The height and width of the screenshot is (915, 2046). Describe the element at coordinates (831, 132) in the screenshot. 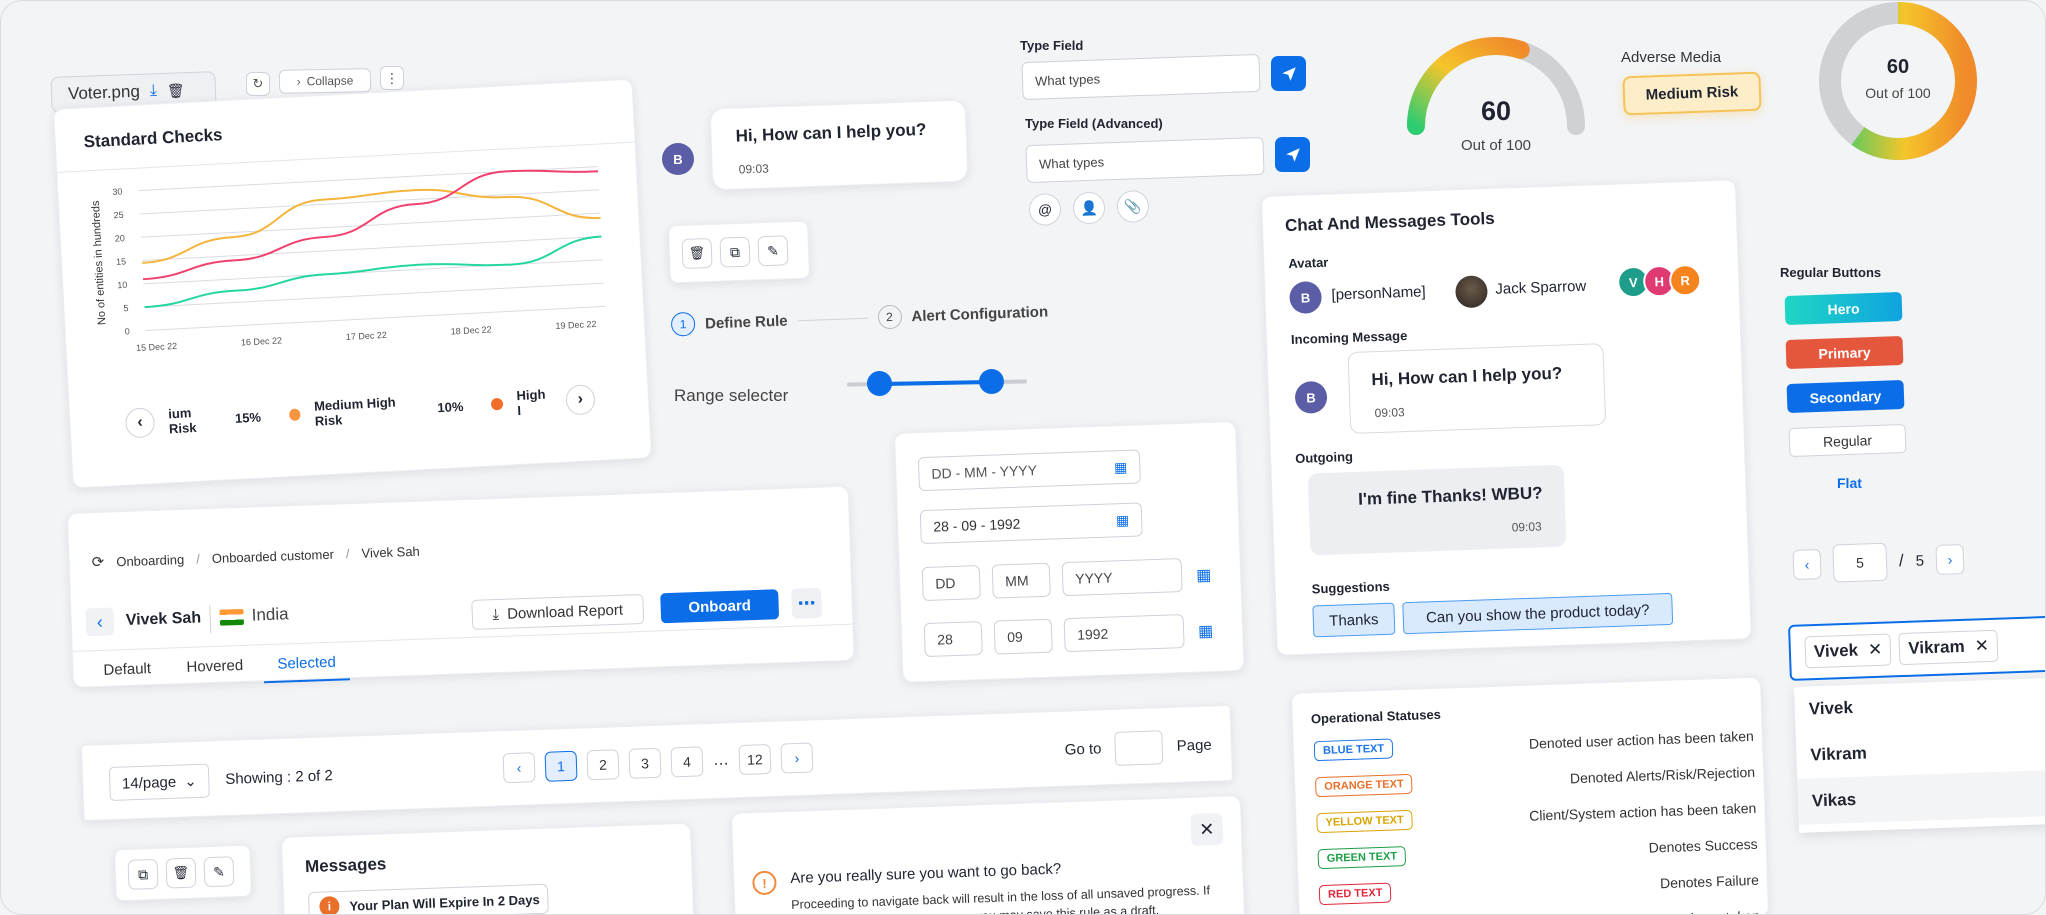

I see `bubble-text: Hi, How can I help you?` at that location.